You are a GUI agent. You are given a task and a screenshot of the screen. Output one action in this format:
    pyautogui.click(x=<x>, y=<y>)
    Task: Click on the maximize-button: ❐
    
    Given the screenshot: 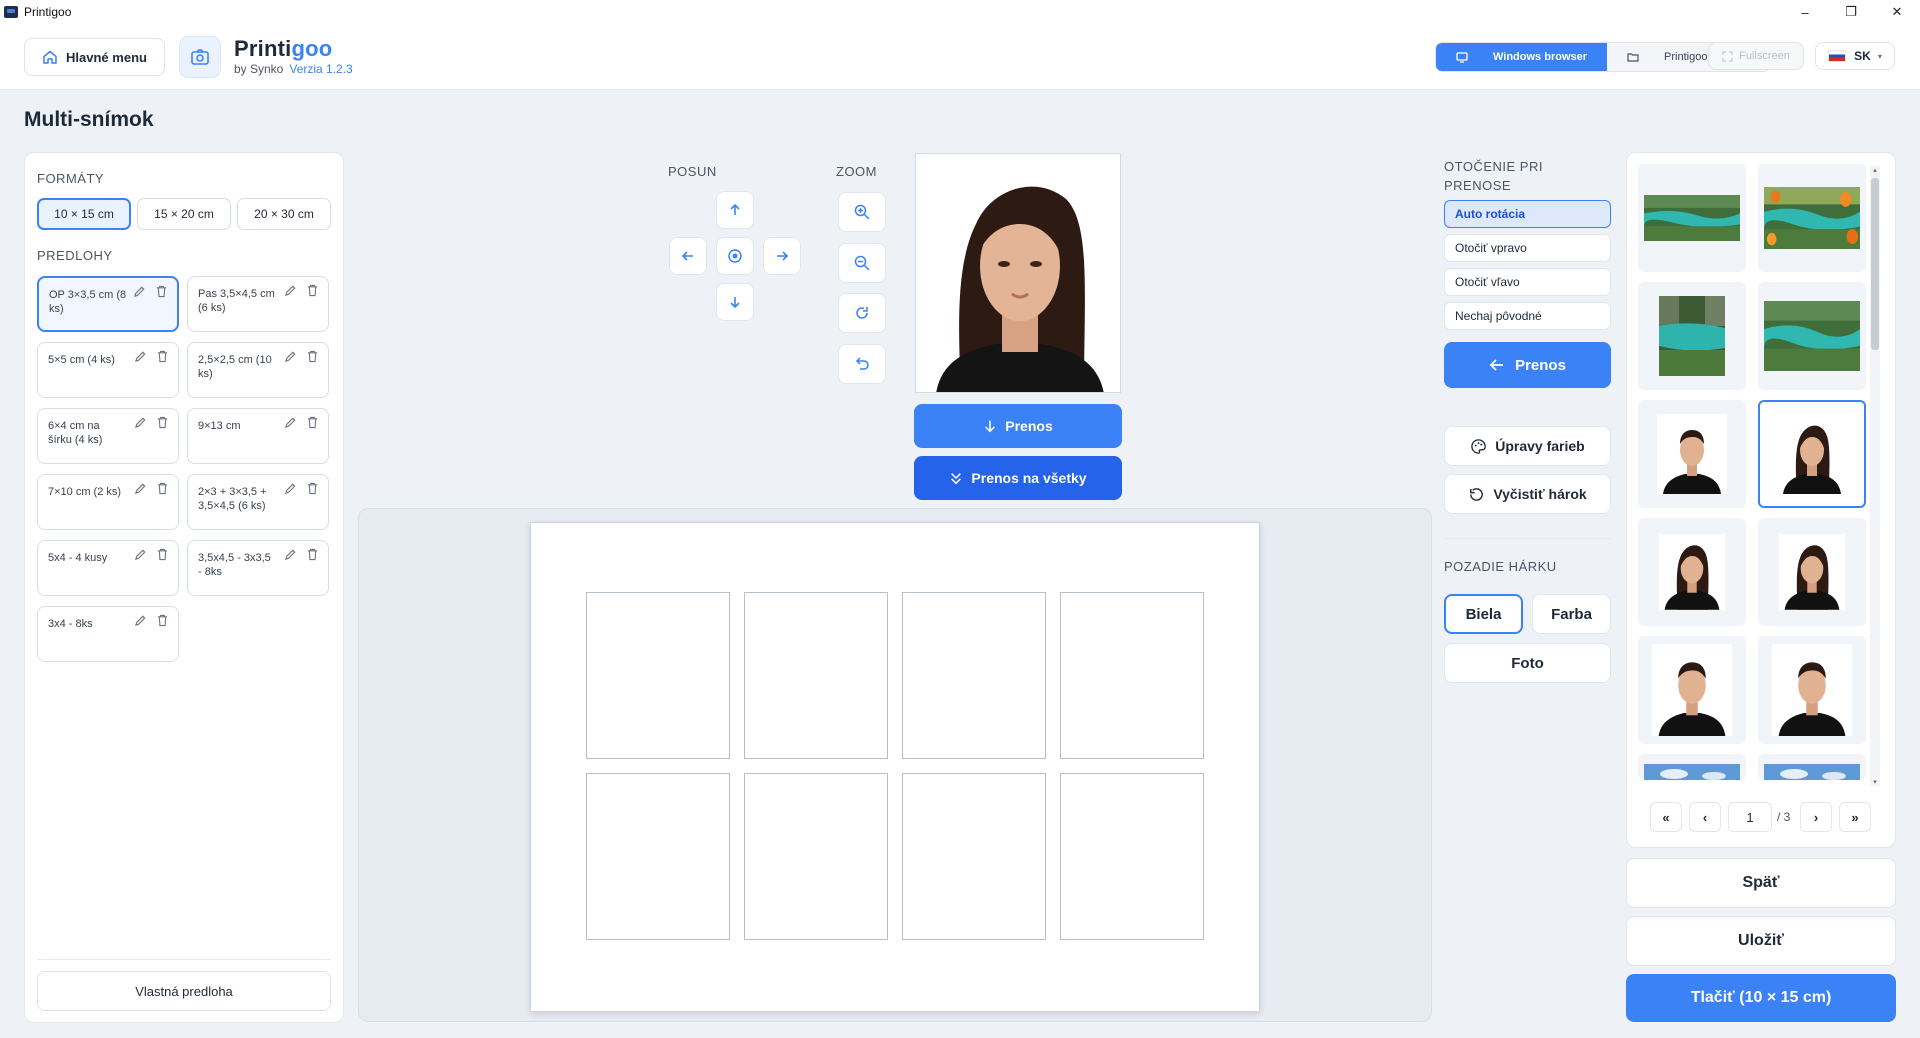 What is the action you would take?
    pyautogui.click(x=1851, y=12)
    